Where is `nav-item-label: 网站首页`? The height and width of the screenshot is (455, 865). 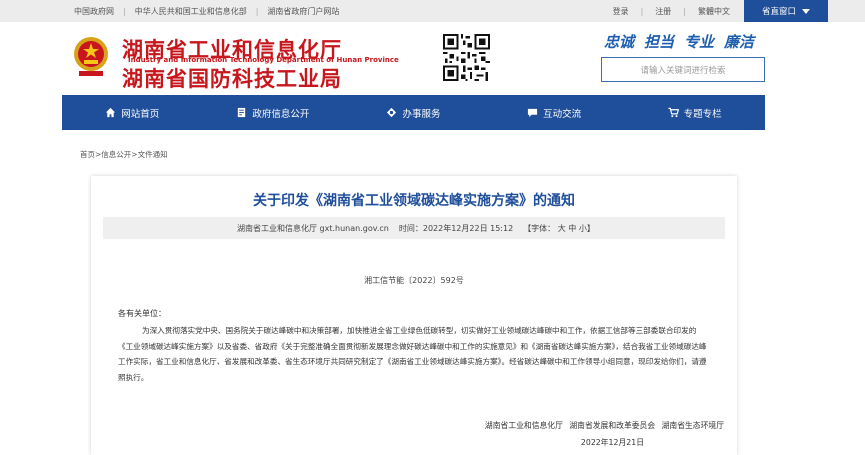 nav-item-label: 网站首页 is located at coordinates (140, 114).